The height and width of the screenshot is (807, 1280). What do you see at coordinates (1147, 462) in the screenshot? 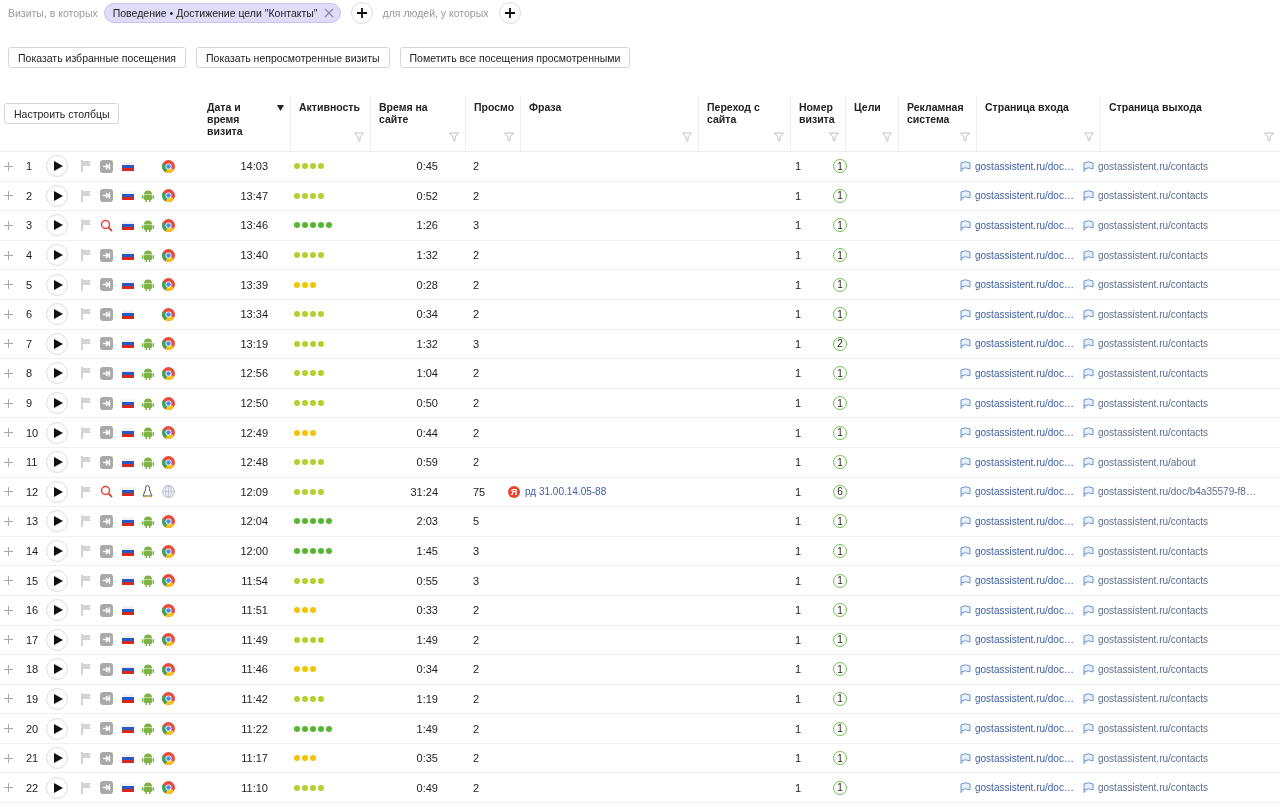
I see `exit-page-link: gostassistent.ru/about` at bounding box center [1147, 462].